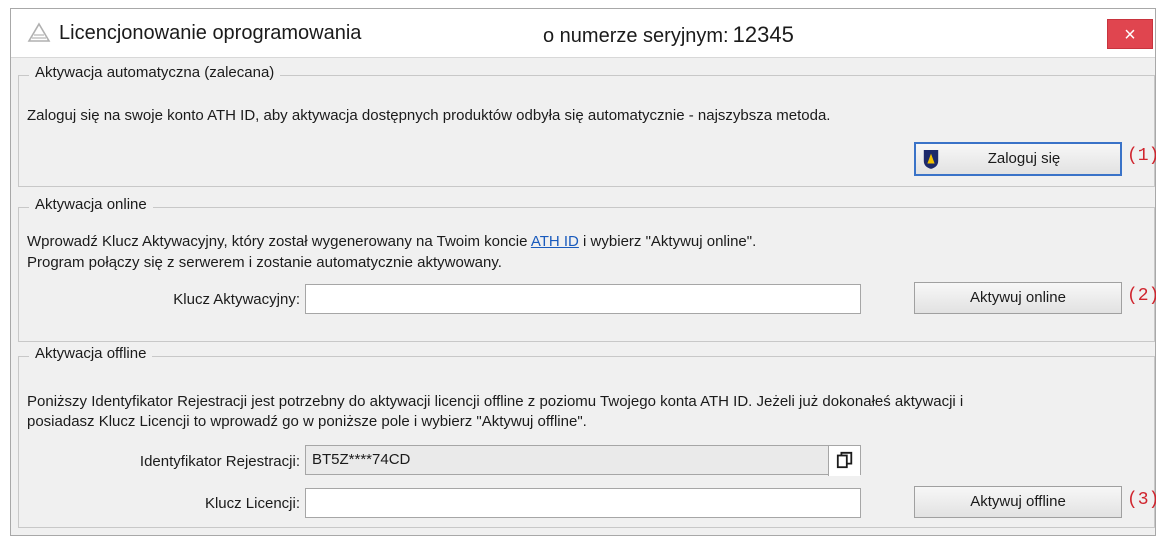  I want to click on marker-1: (1), so click(1141, 156).